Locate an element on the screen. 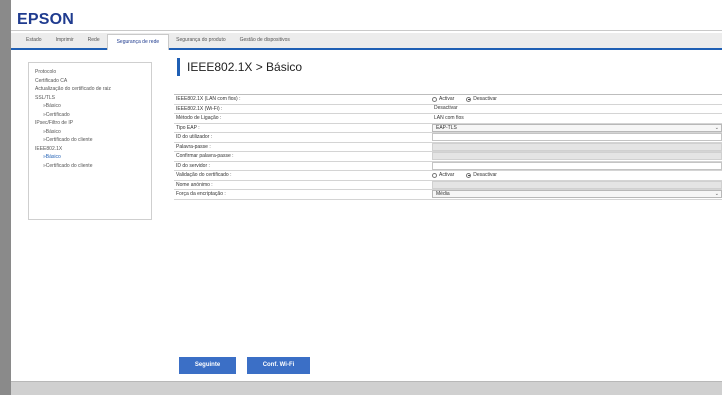 The width and height of the screenshot is (722, 395). sidebar-item-ipsec-certificado-cliente: »Certificado do cliente is located at coordinates (93, 140).